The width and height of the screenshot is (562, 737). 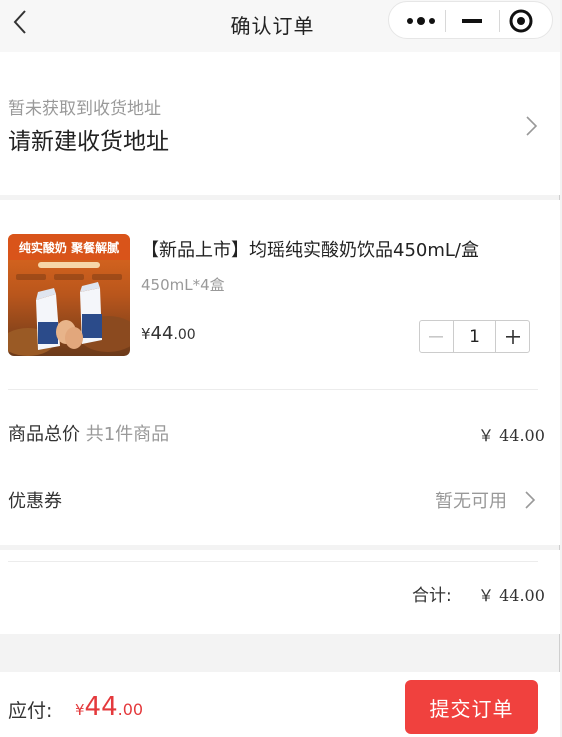 What do you see at coordinates (511, 435) in the screenshot?
I see `goods-total-value: ￥ 44.00` at bounding box center [511, 435].